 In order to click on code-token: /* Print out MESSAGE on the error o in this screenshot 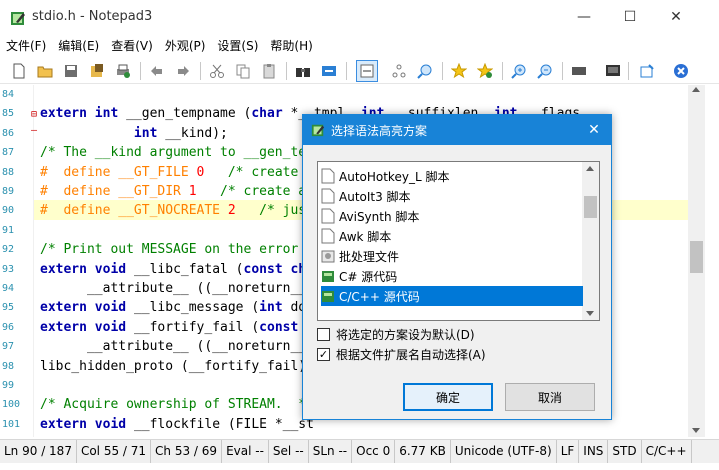, I will do `click(177, 250)`.